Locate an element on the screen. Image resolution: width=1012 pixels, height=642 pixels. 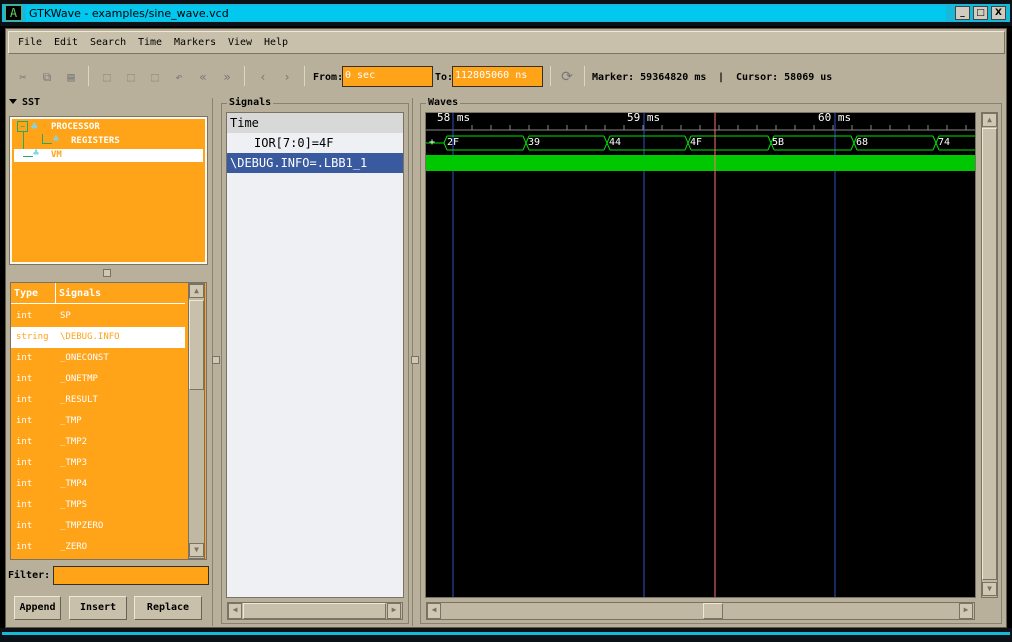
debug-info-waveform is located at coordinates (700, 163).